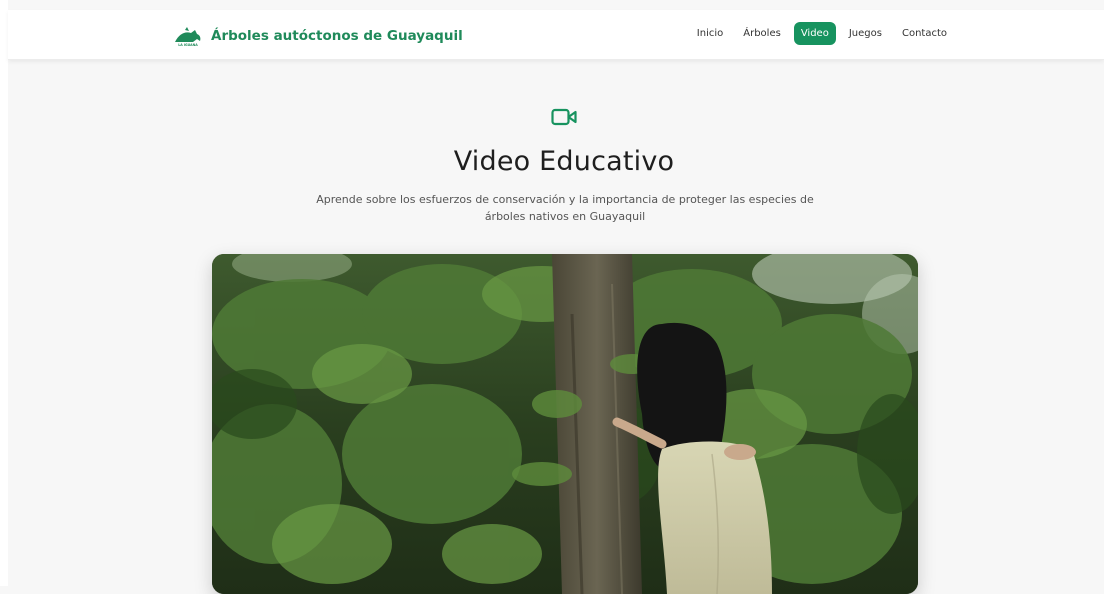 Image resolution: width=1104 pixels, height=594 pixels. I want to click on logo-text: LA IGUANA, so click(188, 45).